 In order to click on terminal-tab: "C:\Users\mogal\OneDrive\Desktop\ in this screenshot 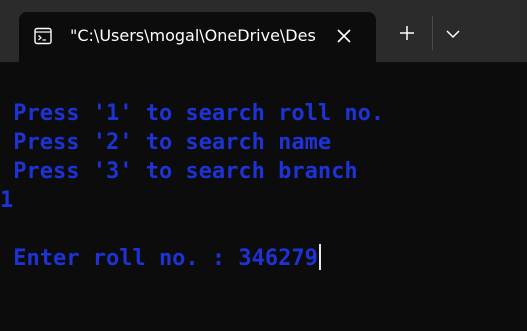, I will do `click(197, 37)`.